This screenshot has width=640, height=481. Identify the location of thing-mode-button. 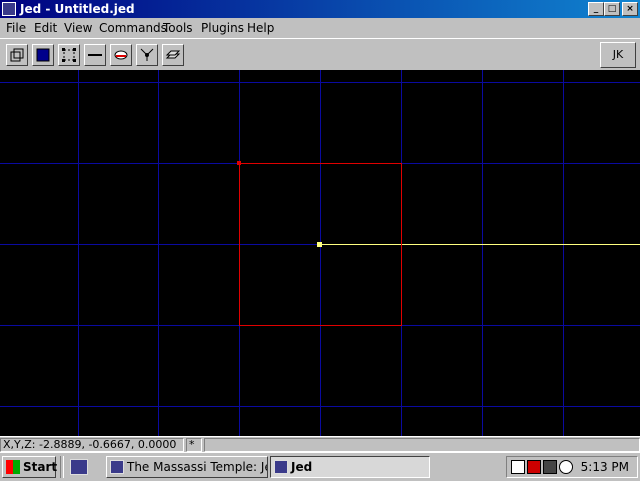
(147, 55).